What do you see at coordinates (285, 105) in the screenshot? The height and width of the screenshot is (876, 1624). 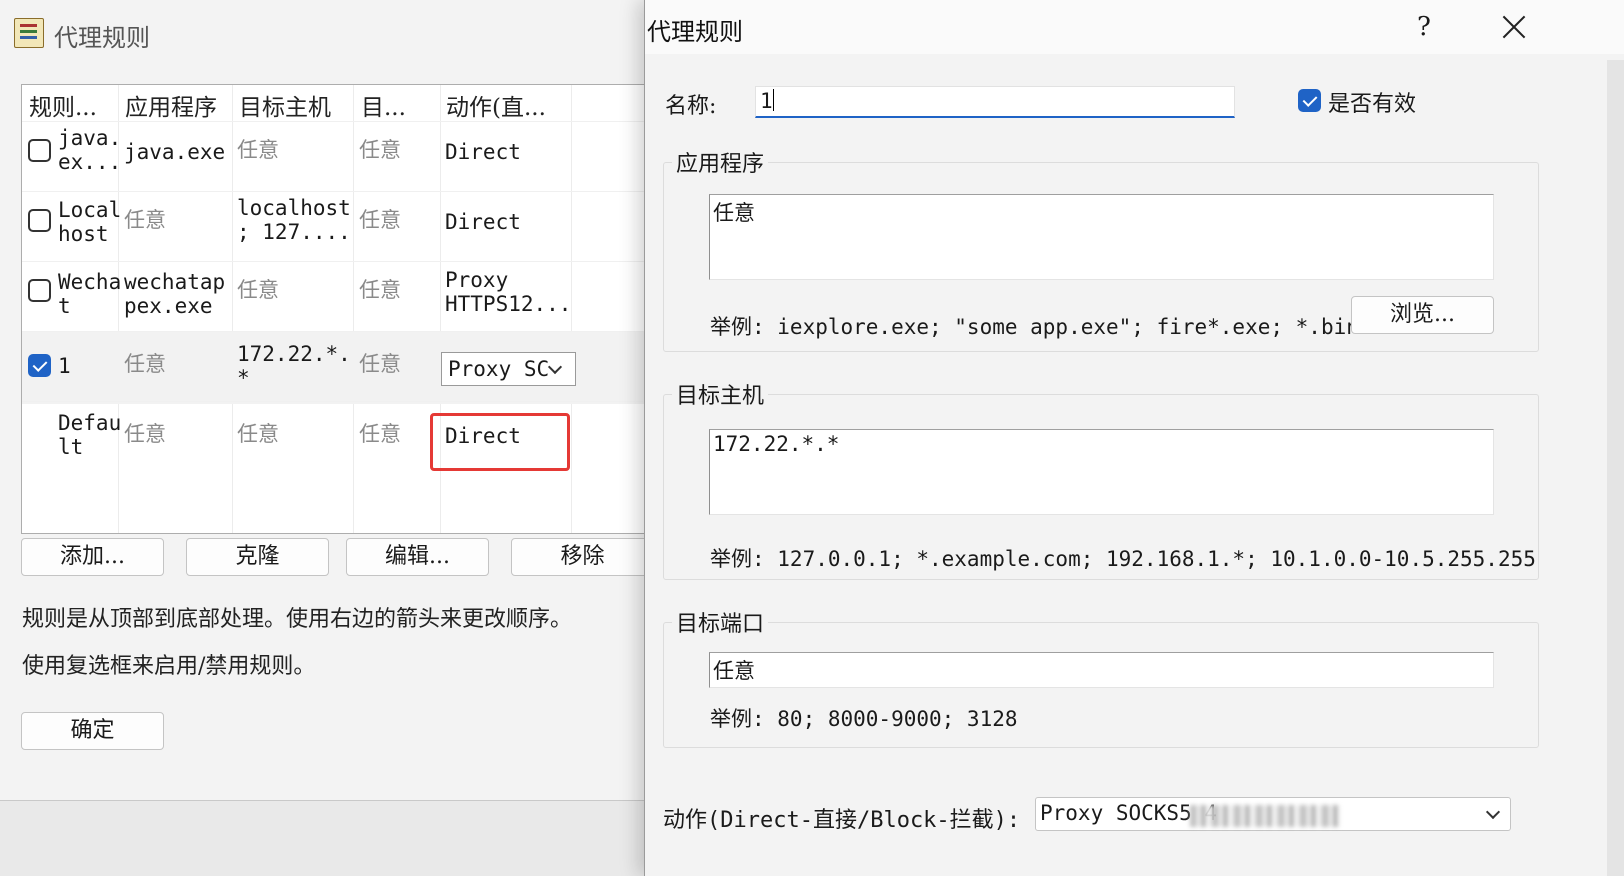 I see `column-header-host: 目标主机` at bounding box center [285, 105].